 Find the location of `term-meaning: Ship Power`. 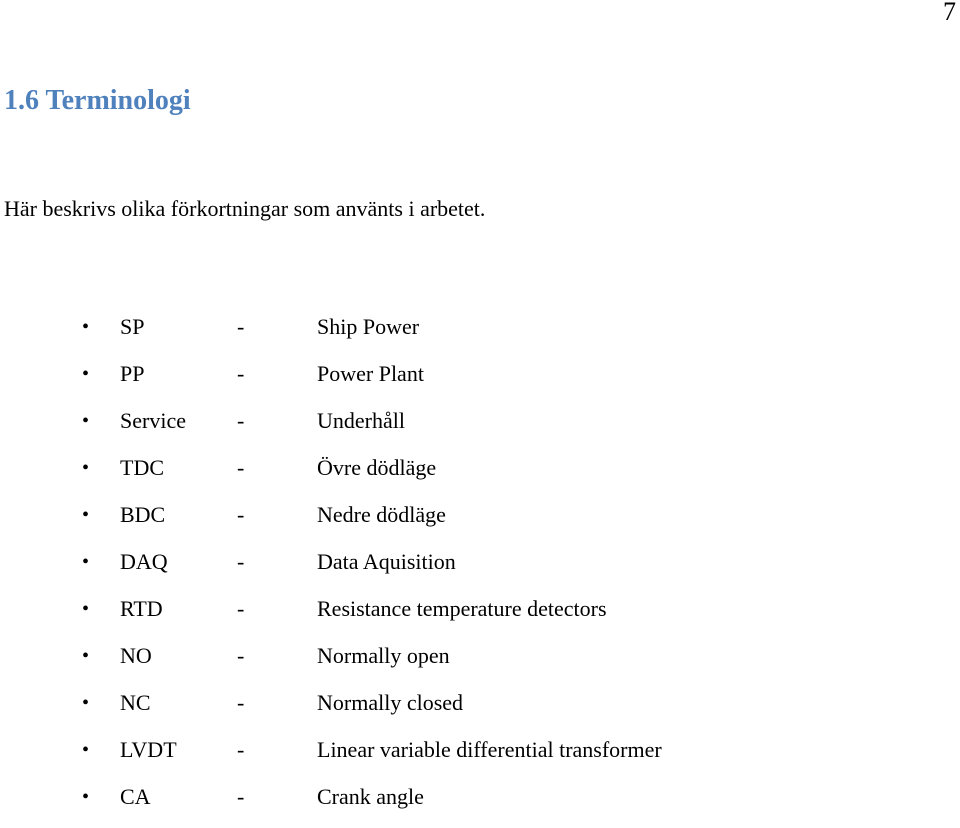

term-meaning: Ship Power is located at coordinates (368, 326).